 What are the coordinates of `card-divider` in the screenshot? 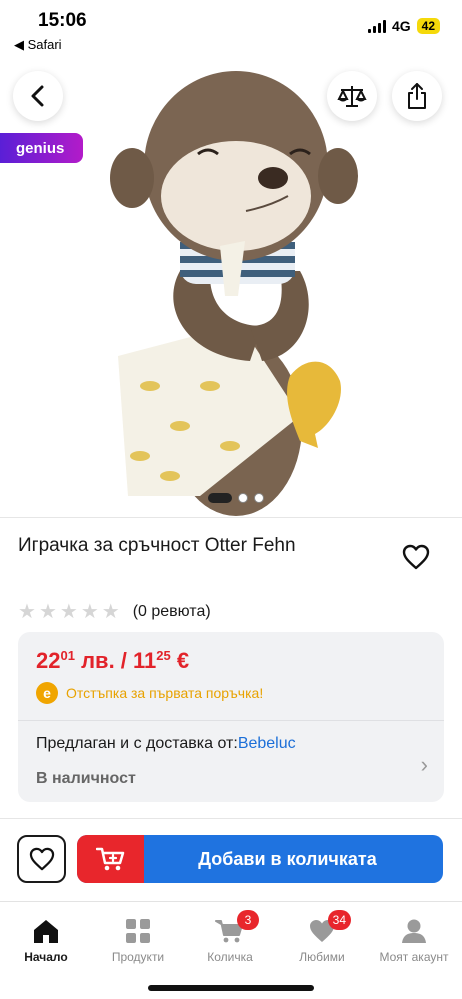 It's located at (231, 720).